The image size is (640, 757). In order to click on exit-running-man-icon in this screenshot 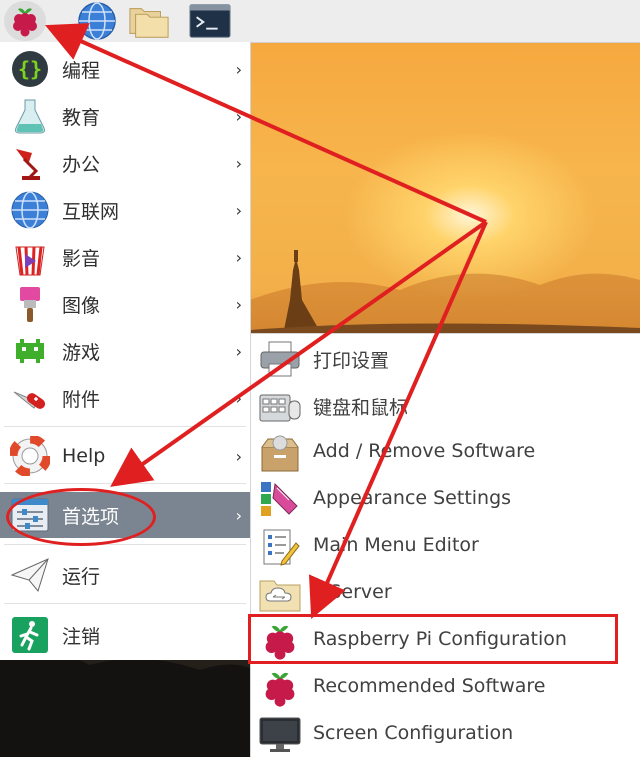, I will do `click(30, 635)`.